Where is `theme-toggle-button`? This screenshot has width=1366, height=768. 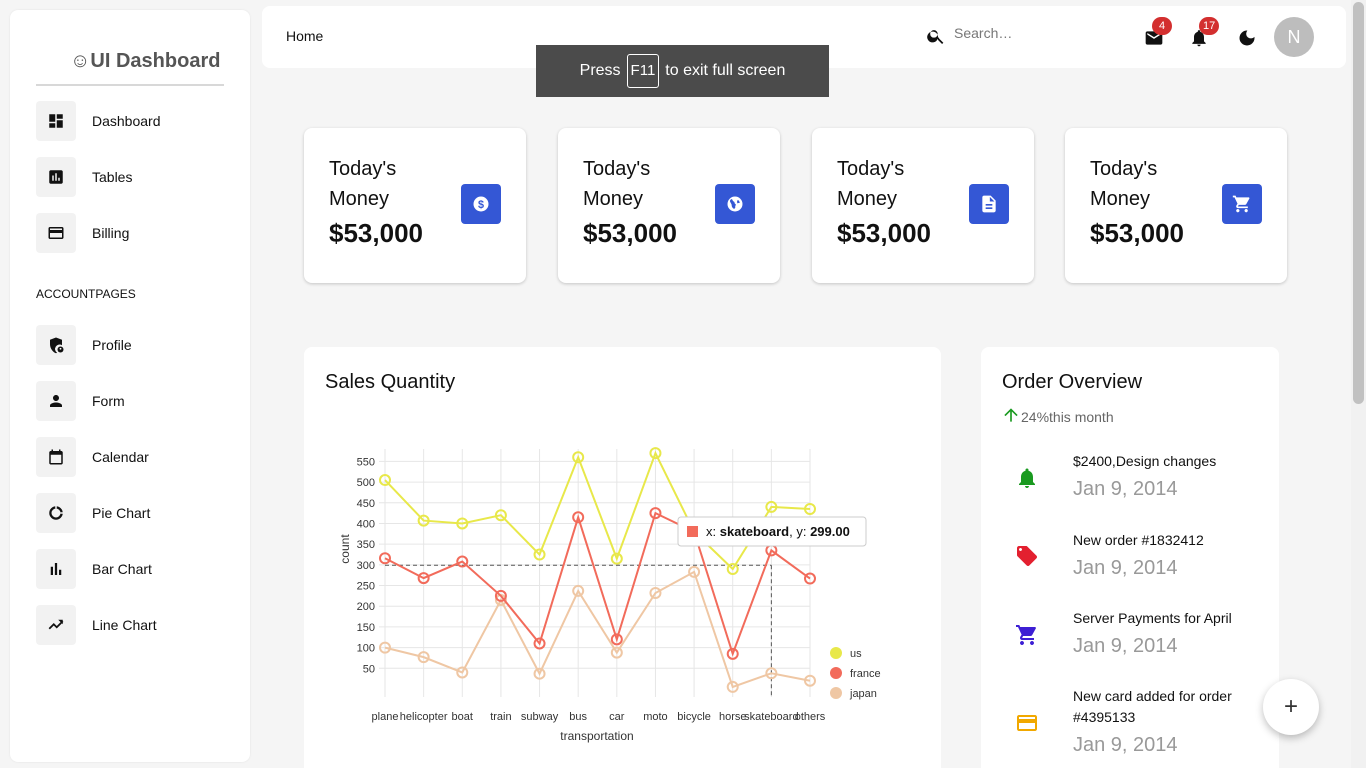
theme-toggle-button is located at coordinates (1247, 38).